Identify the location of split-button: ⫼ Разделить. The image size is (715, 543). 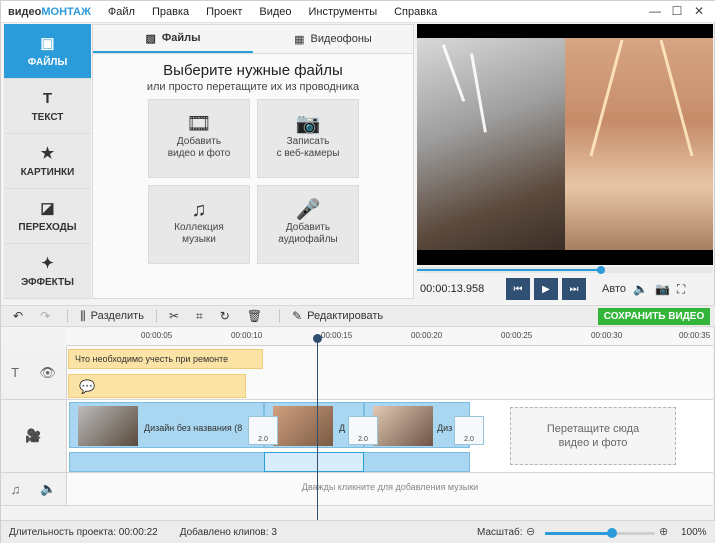
(112, 316).